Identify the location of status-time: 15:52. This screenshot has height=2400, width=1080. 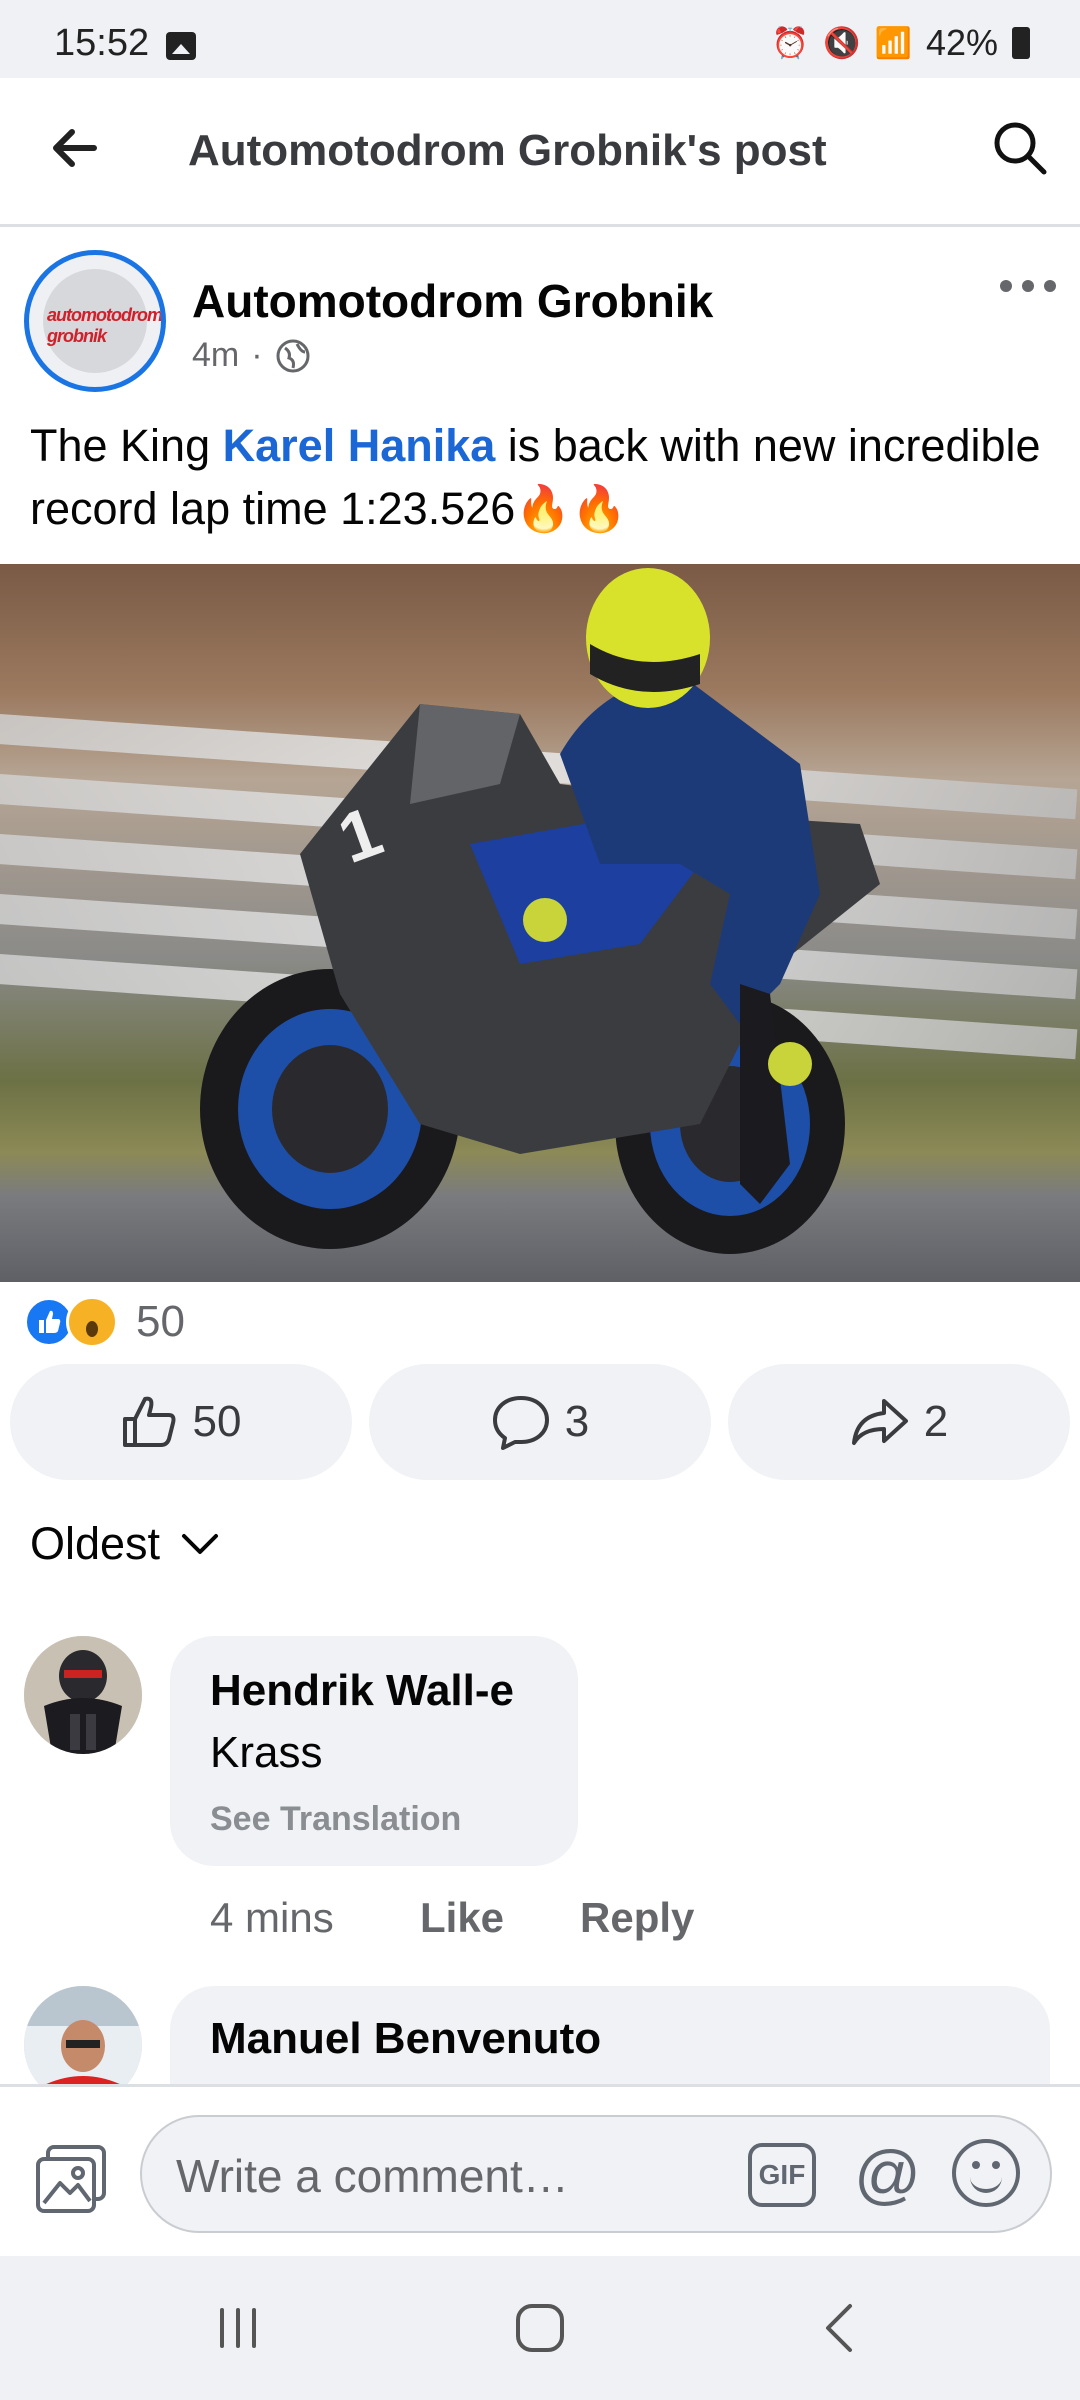
(102, 43).